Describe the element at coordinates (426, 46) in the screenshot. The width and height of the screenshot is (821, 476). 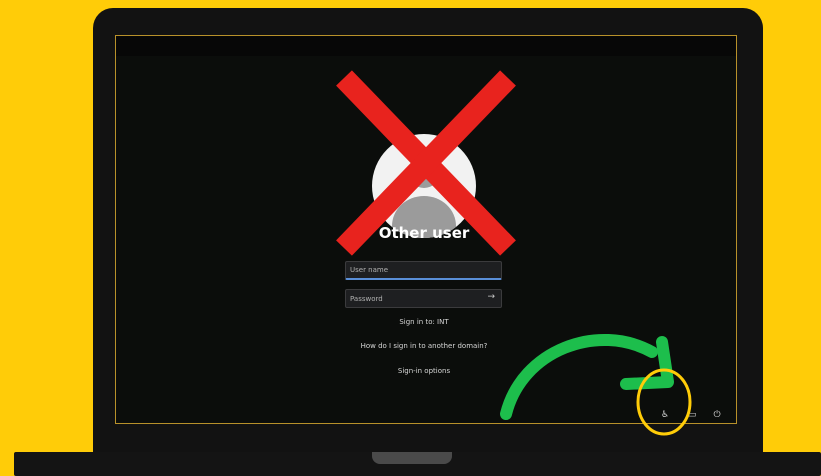
I see `screen-top-bar` at that location.